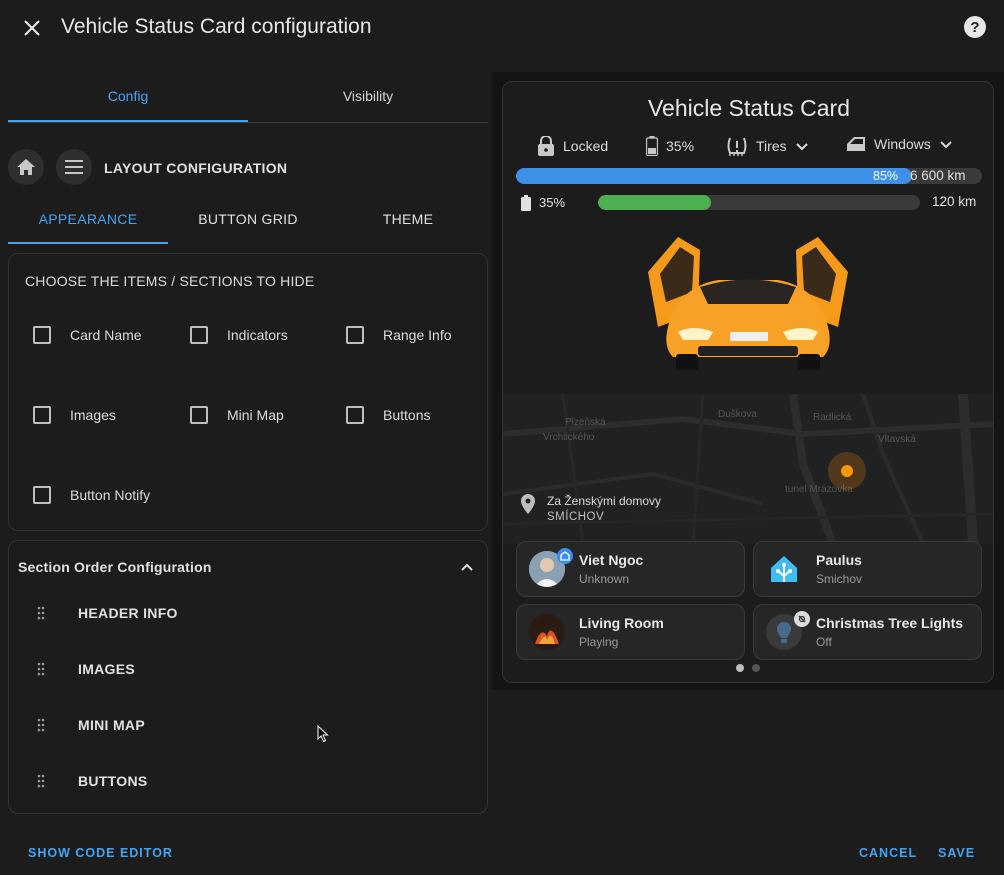 This screenshot has width=1004, height=875. Describe the element at coordinates (111, 725) in the screenshot. I see `order-item-label: MINI MAP` at that location.